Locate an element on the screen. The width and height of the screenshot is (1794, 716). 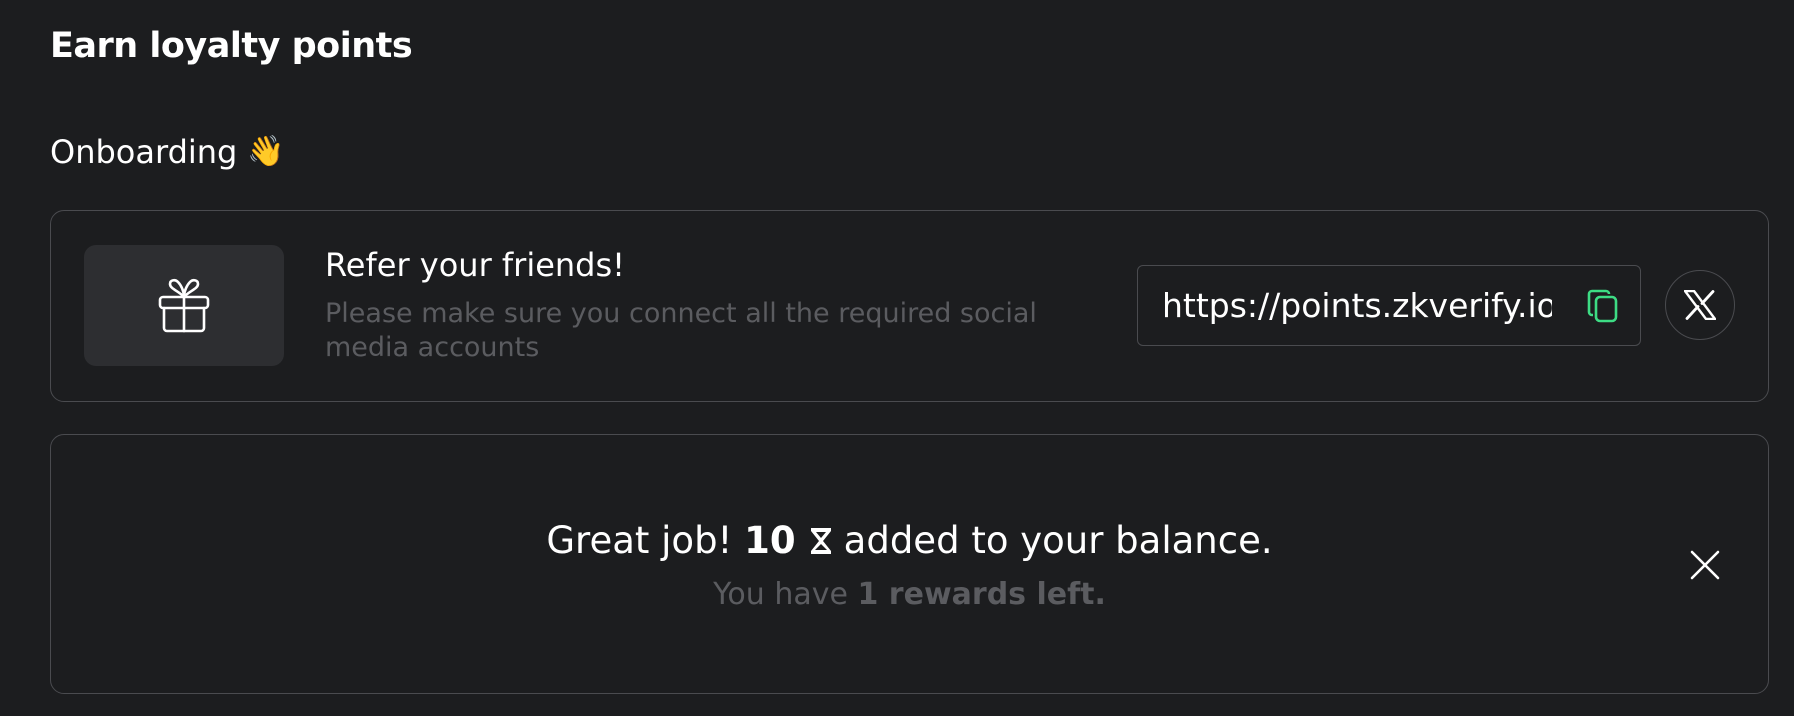
share-on-x-button is located at coordinates (1700, 305).